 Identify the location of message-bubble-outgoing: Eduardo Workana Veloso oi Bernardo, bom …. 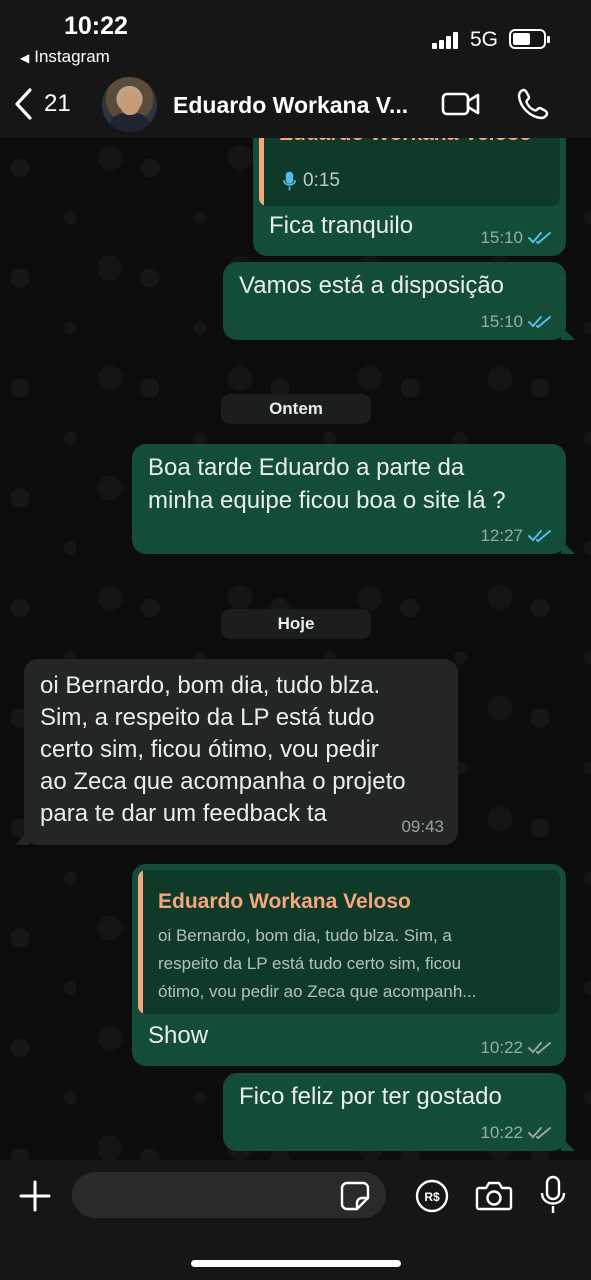
(349, 965).